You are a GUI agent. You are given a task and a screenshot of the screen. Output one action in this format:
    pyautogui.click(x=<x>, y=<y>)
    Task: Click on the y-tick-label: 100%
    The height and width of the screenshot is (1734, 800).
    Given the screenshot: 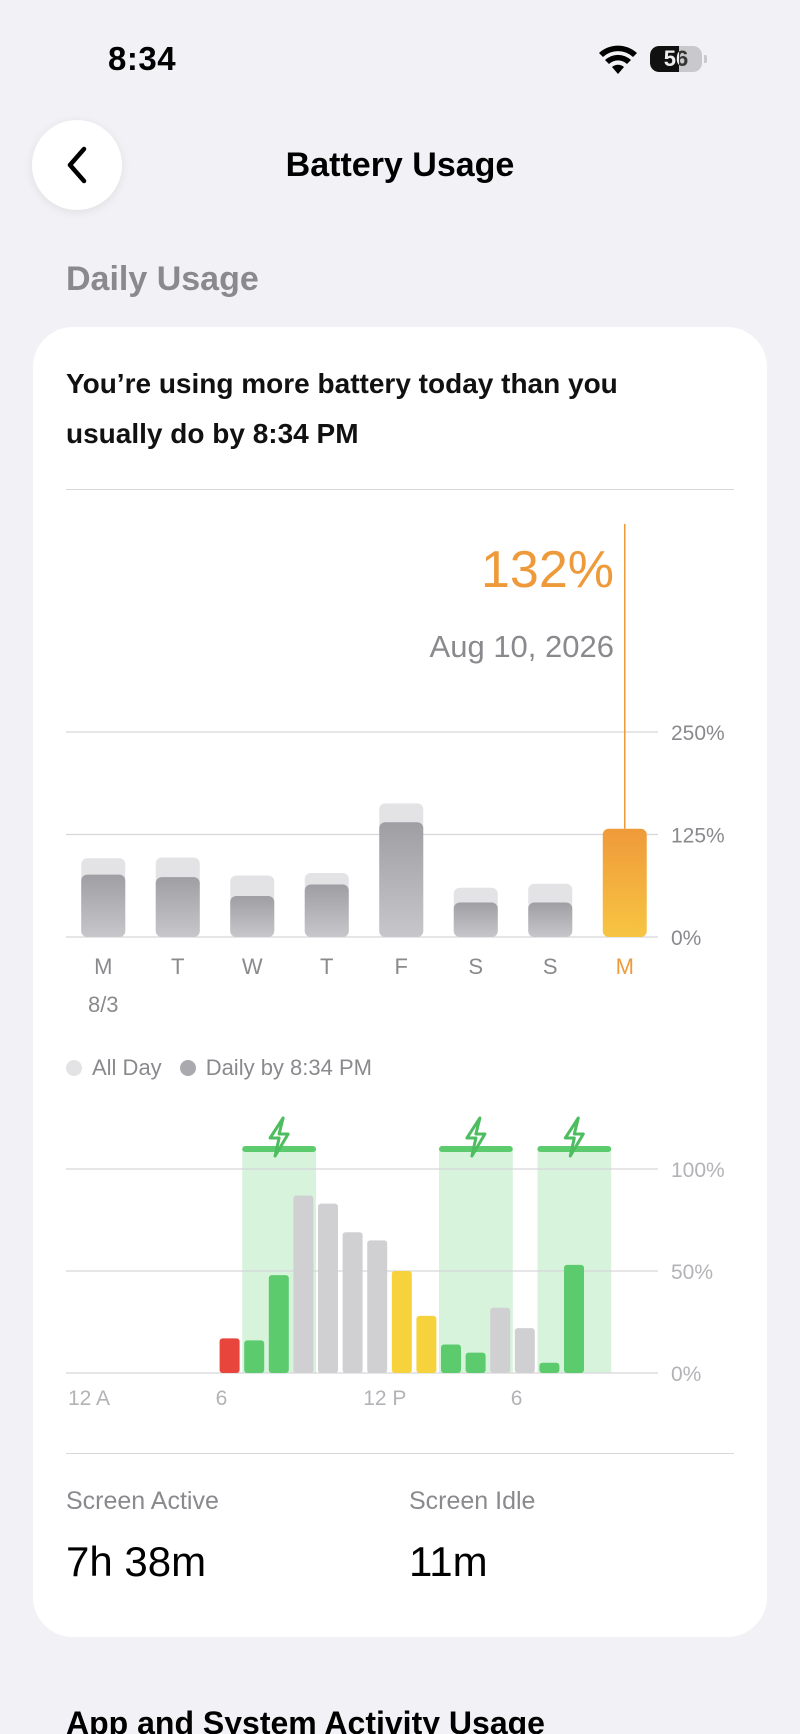 What is the action you would take?
    pyautogui.click(x=698, y=1170)
    